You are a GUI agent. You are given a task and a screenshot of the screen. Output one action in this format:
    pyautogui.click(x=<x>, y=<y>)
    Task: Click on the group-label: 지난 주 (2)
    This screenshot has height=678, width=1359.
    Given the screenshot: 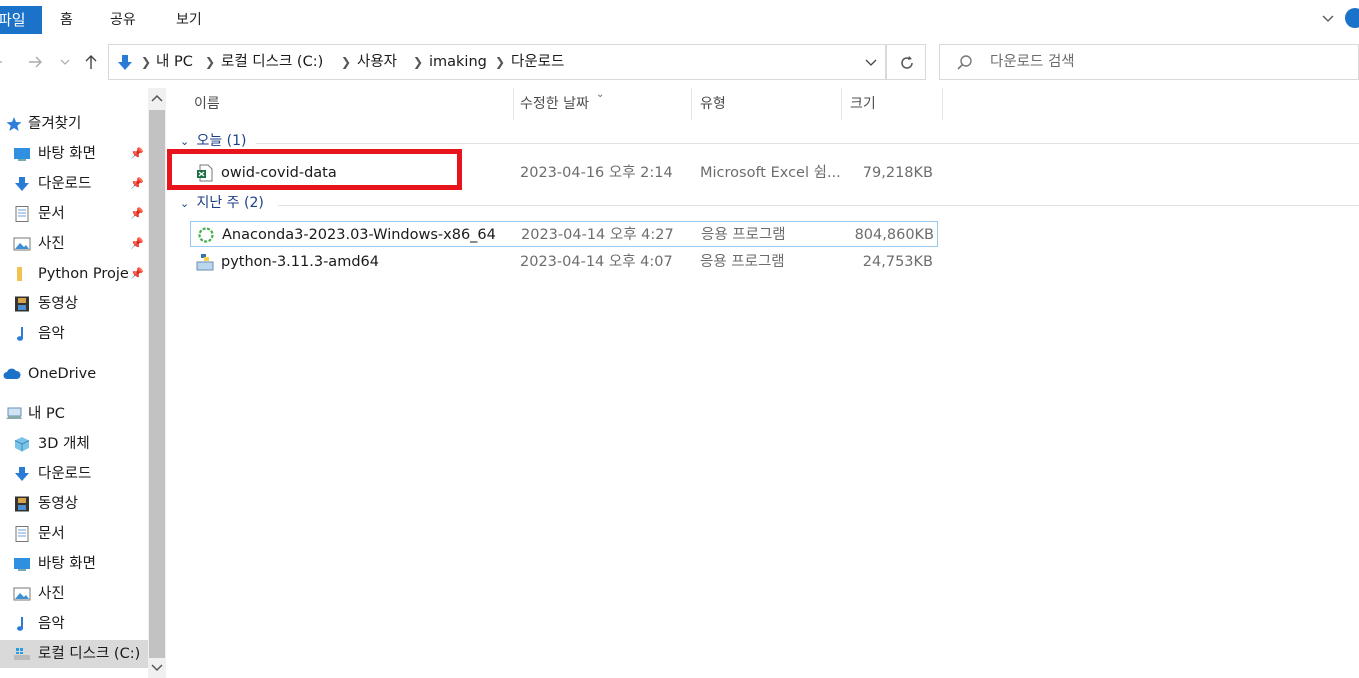 What is the action you would take?
    pyautogui.click(x=230, y=203)
    